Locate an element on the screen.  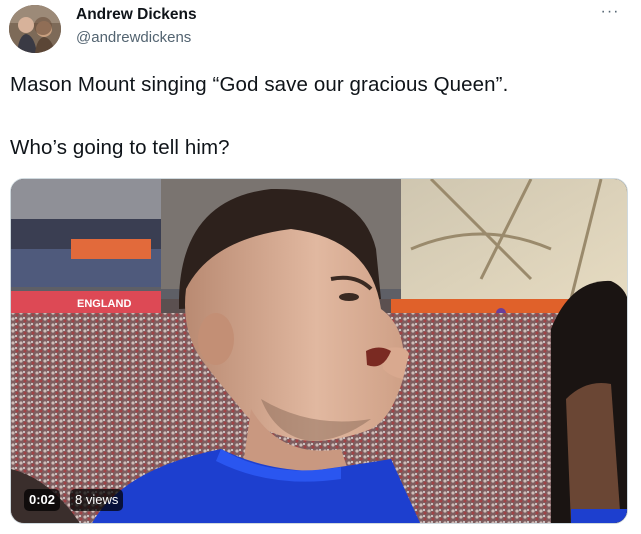
stadium-banner-text: ENGLAND is located at coordinates (104, 304).